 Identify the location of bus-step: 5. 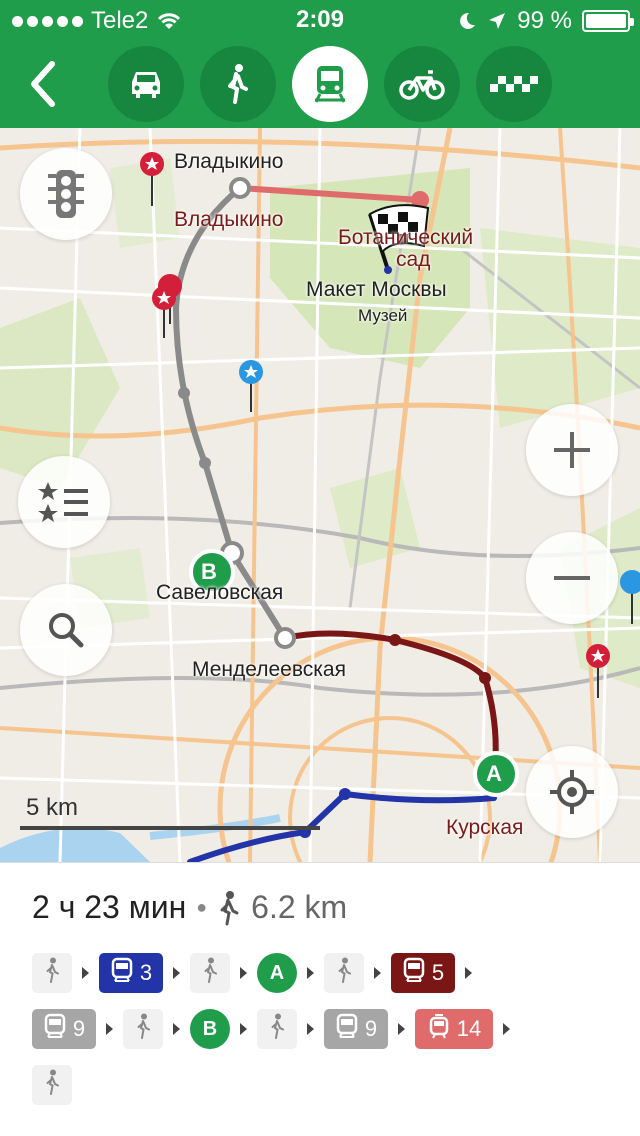
(423, 973).